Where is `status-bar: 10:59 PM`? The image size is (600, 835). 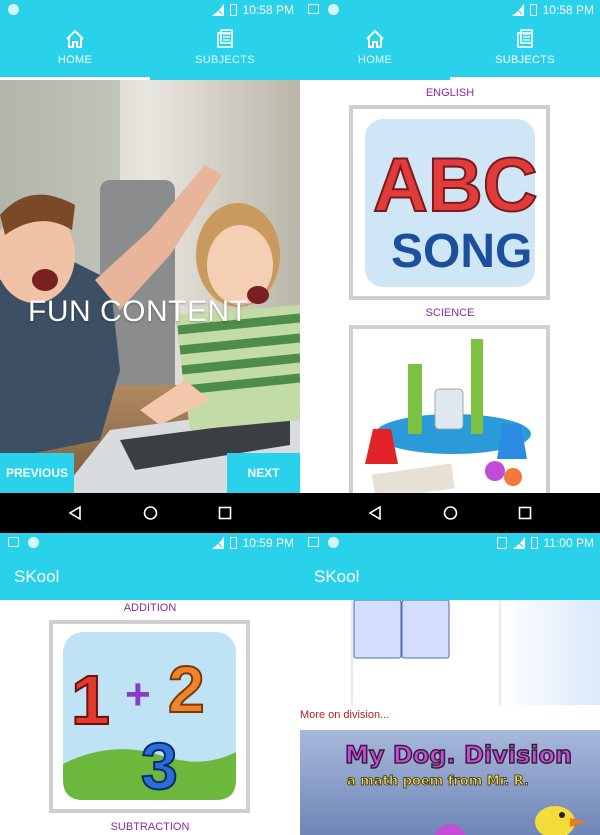
status-bar: 10:59 PM is located at coordinates (150, 543).